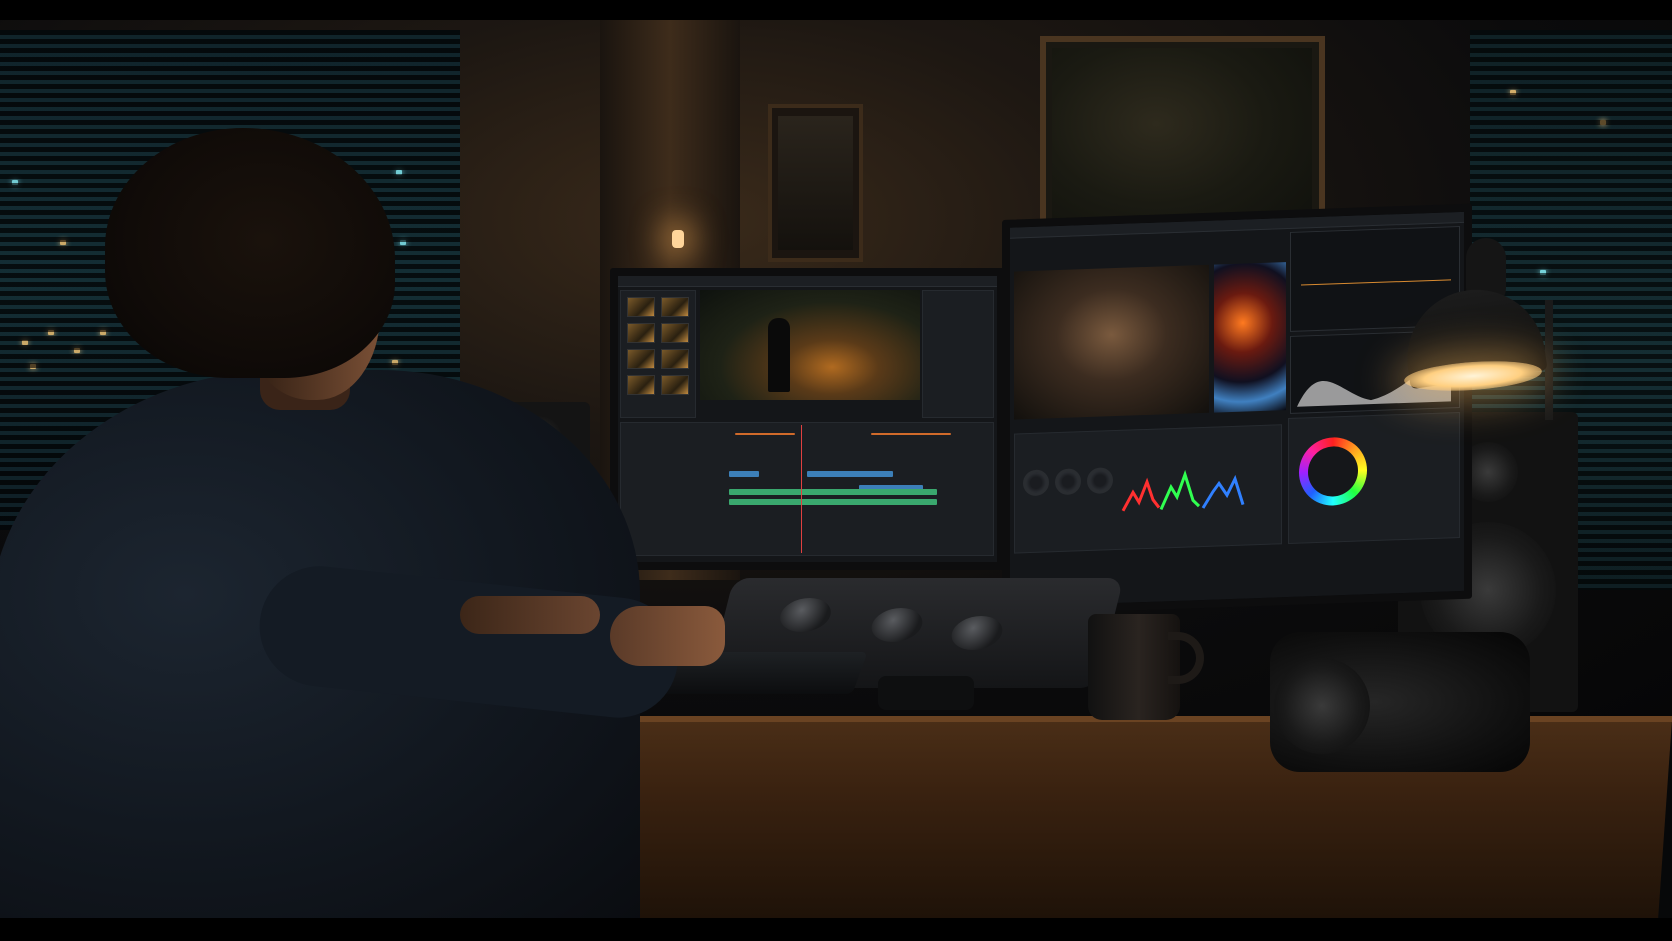  I want to click on menu-bar, so click(807, 281).